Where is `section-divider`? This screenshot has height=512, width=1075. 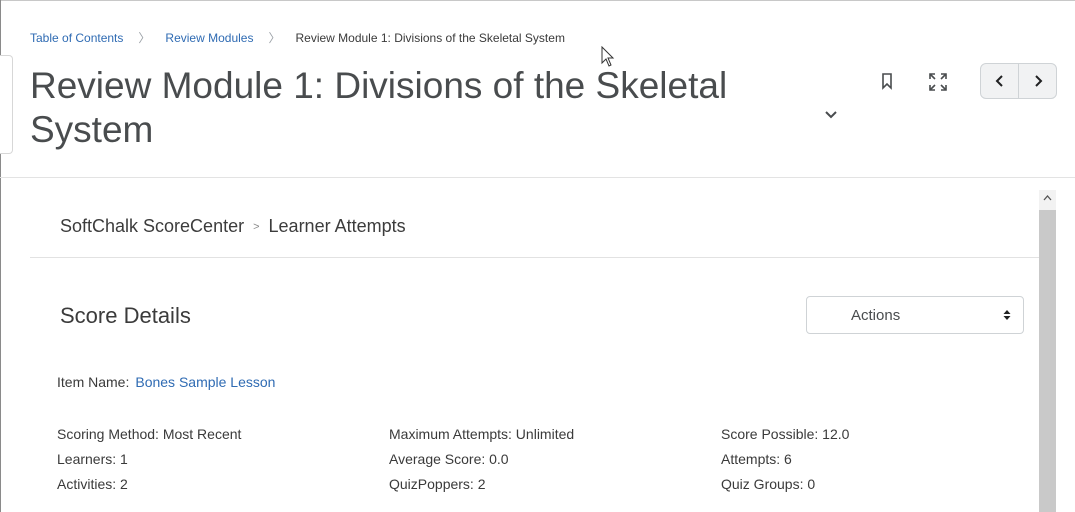
section-divider is located at coordinates (534, 257).